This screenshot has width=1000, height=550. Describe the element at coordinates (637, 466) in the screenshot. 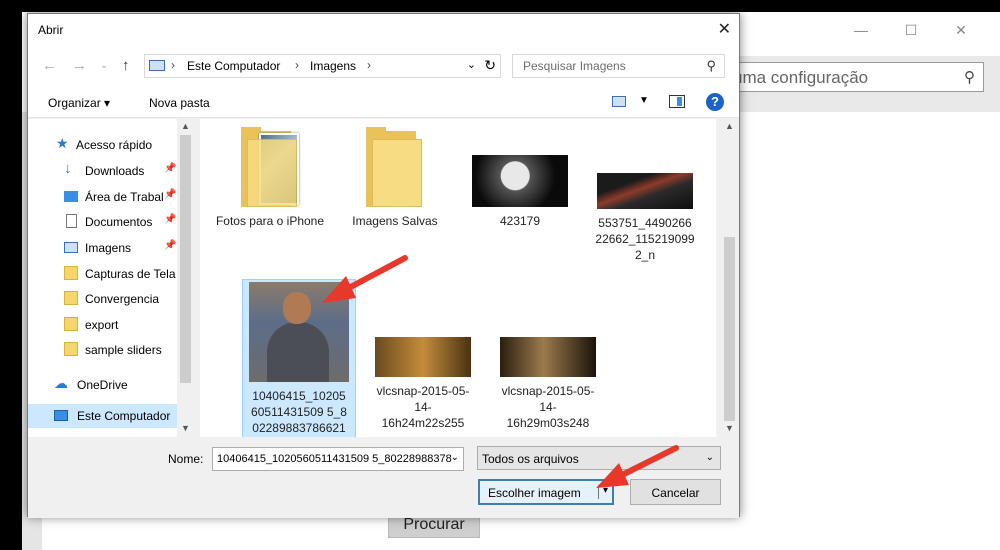

I see `annotation-arrow-button` at that location.